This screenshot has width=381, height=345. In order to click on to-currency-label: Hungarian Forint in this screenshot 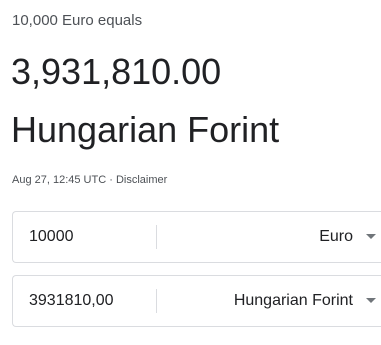, I will do `click(293, 300)`.